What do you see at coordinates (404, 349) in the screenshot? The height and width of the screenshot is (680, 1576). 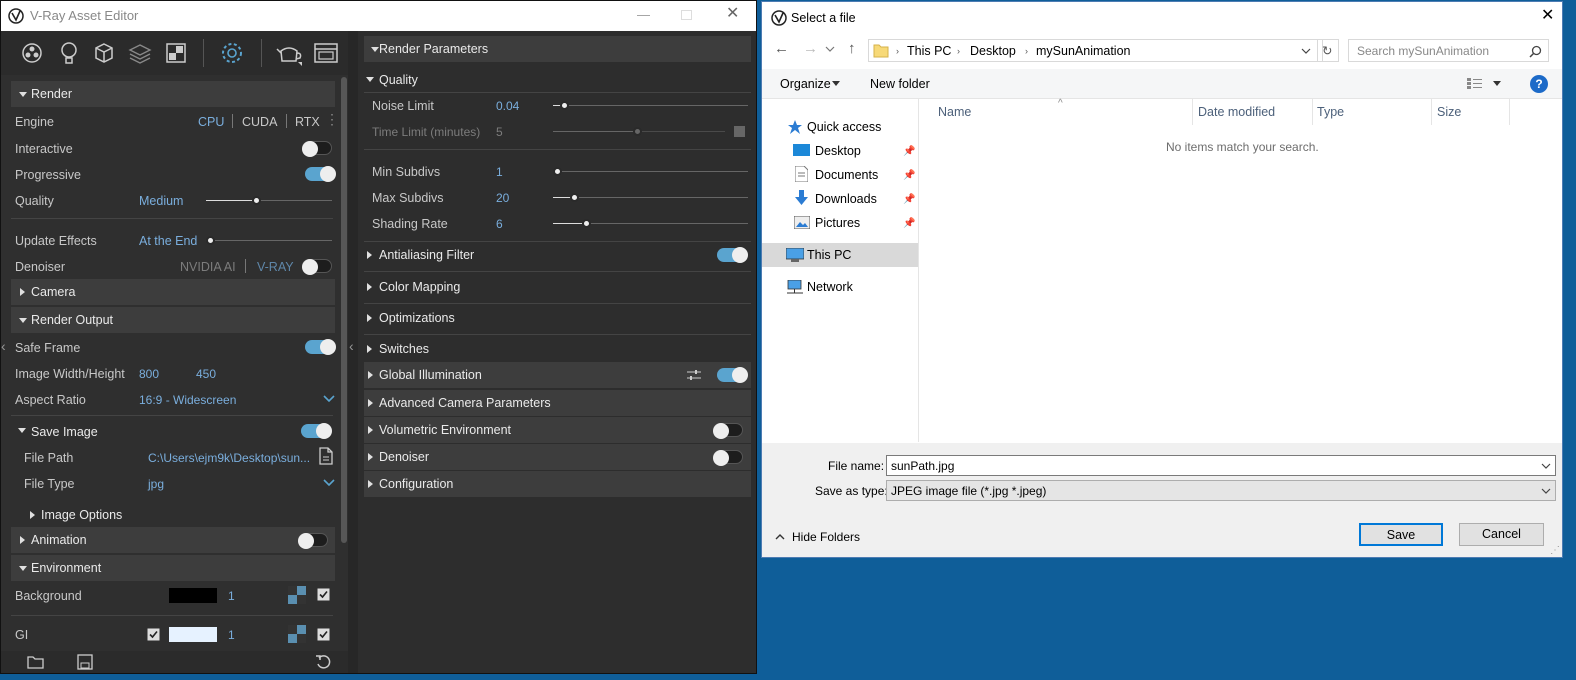 I see `section-switches: Switches` at bounding box center [404, 349].